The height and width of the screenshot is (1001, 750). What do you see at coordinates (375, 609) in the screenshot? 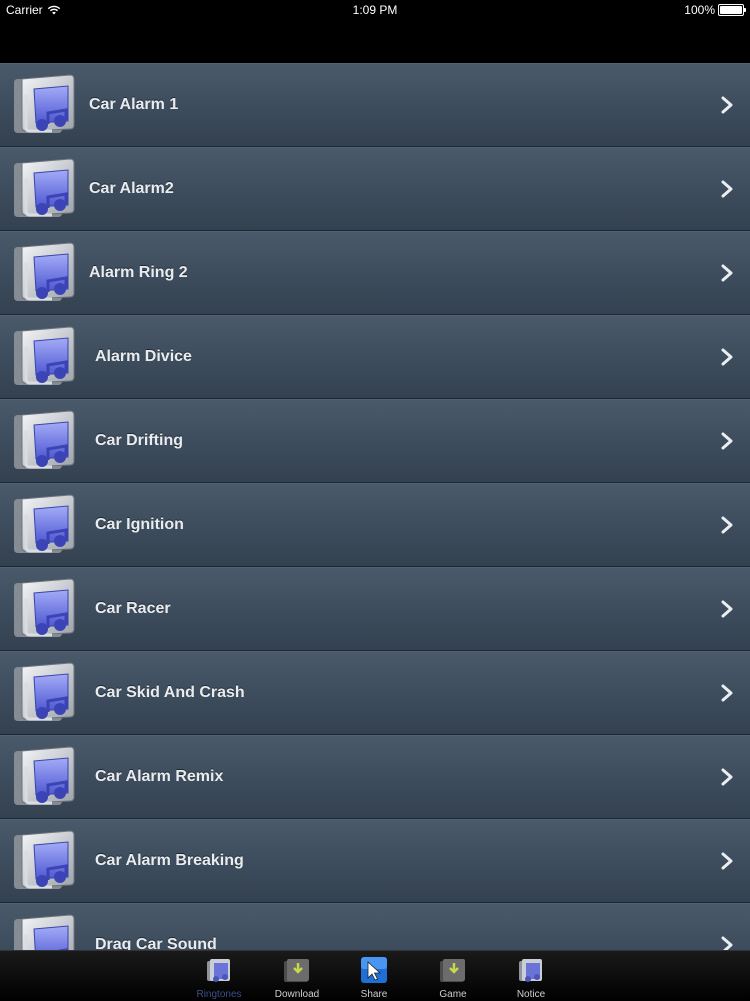
I see `list-item: Car Racer` at bounding box center [375, 609].